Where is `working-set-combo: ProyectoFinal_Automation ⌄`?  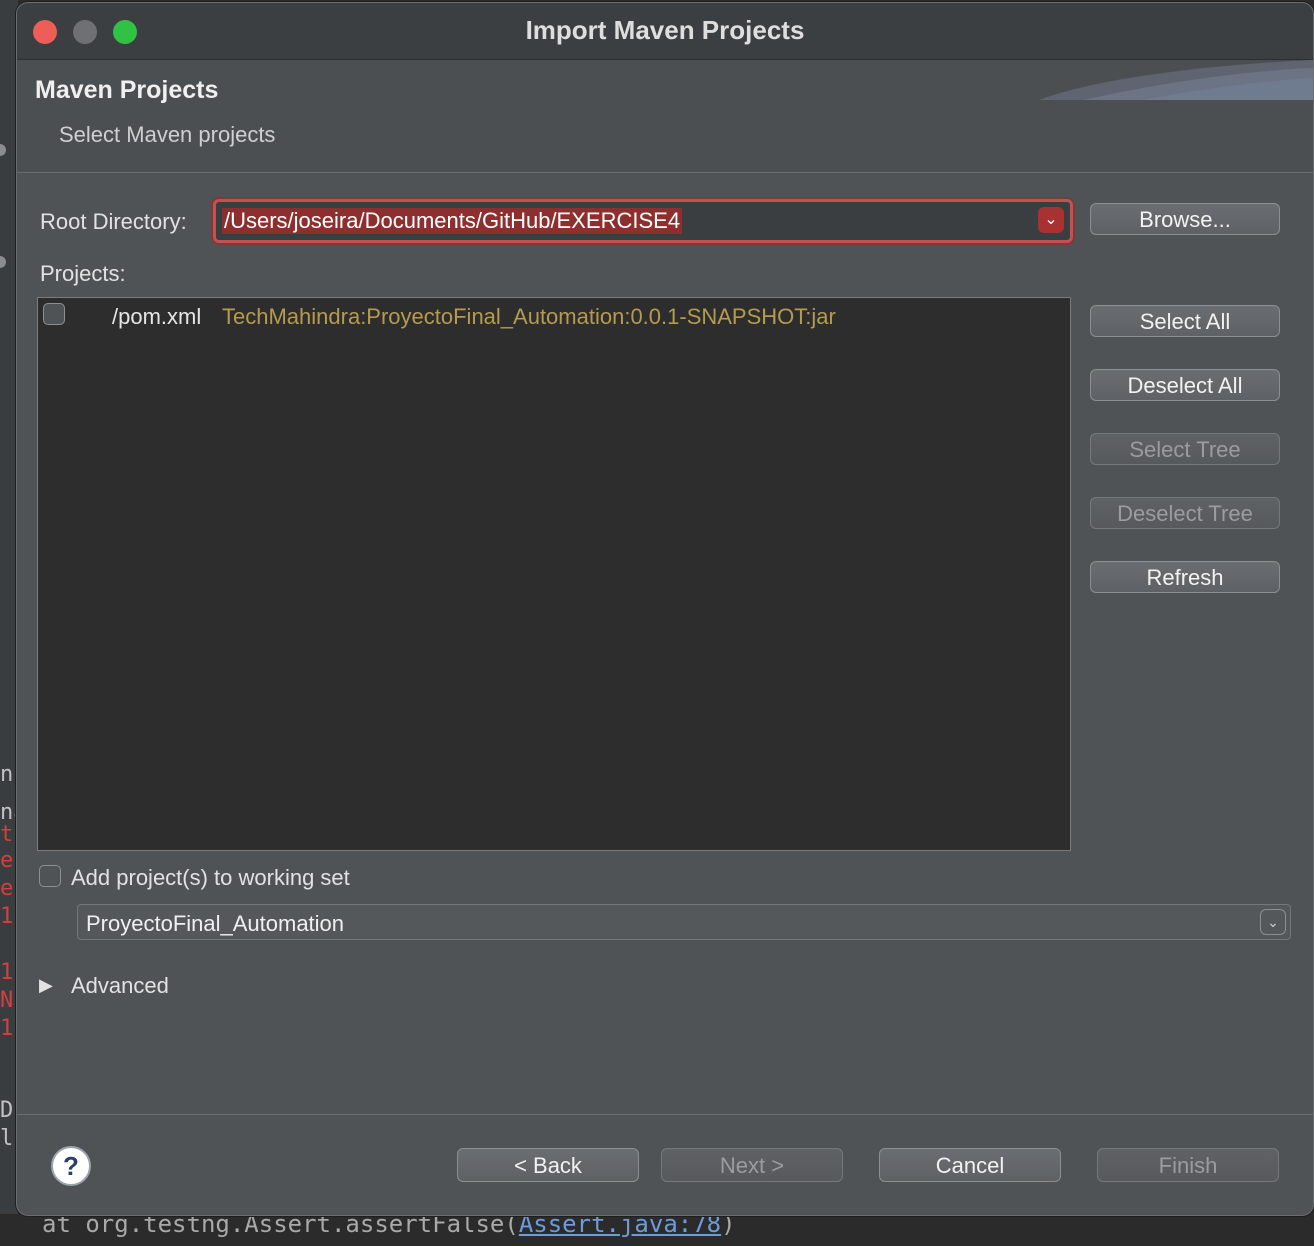 working-set-combo: ProyectoFinal_Automation ⌄ is located at coordinates (684, 922).